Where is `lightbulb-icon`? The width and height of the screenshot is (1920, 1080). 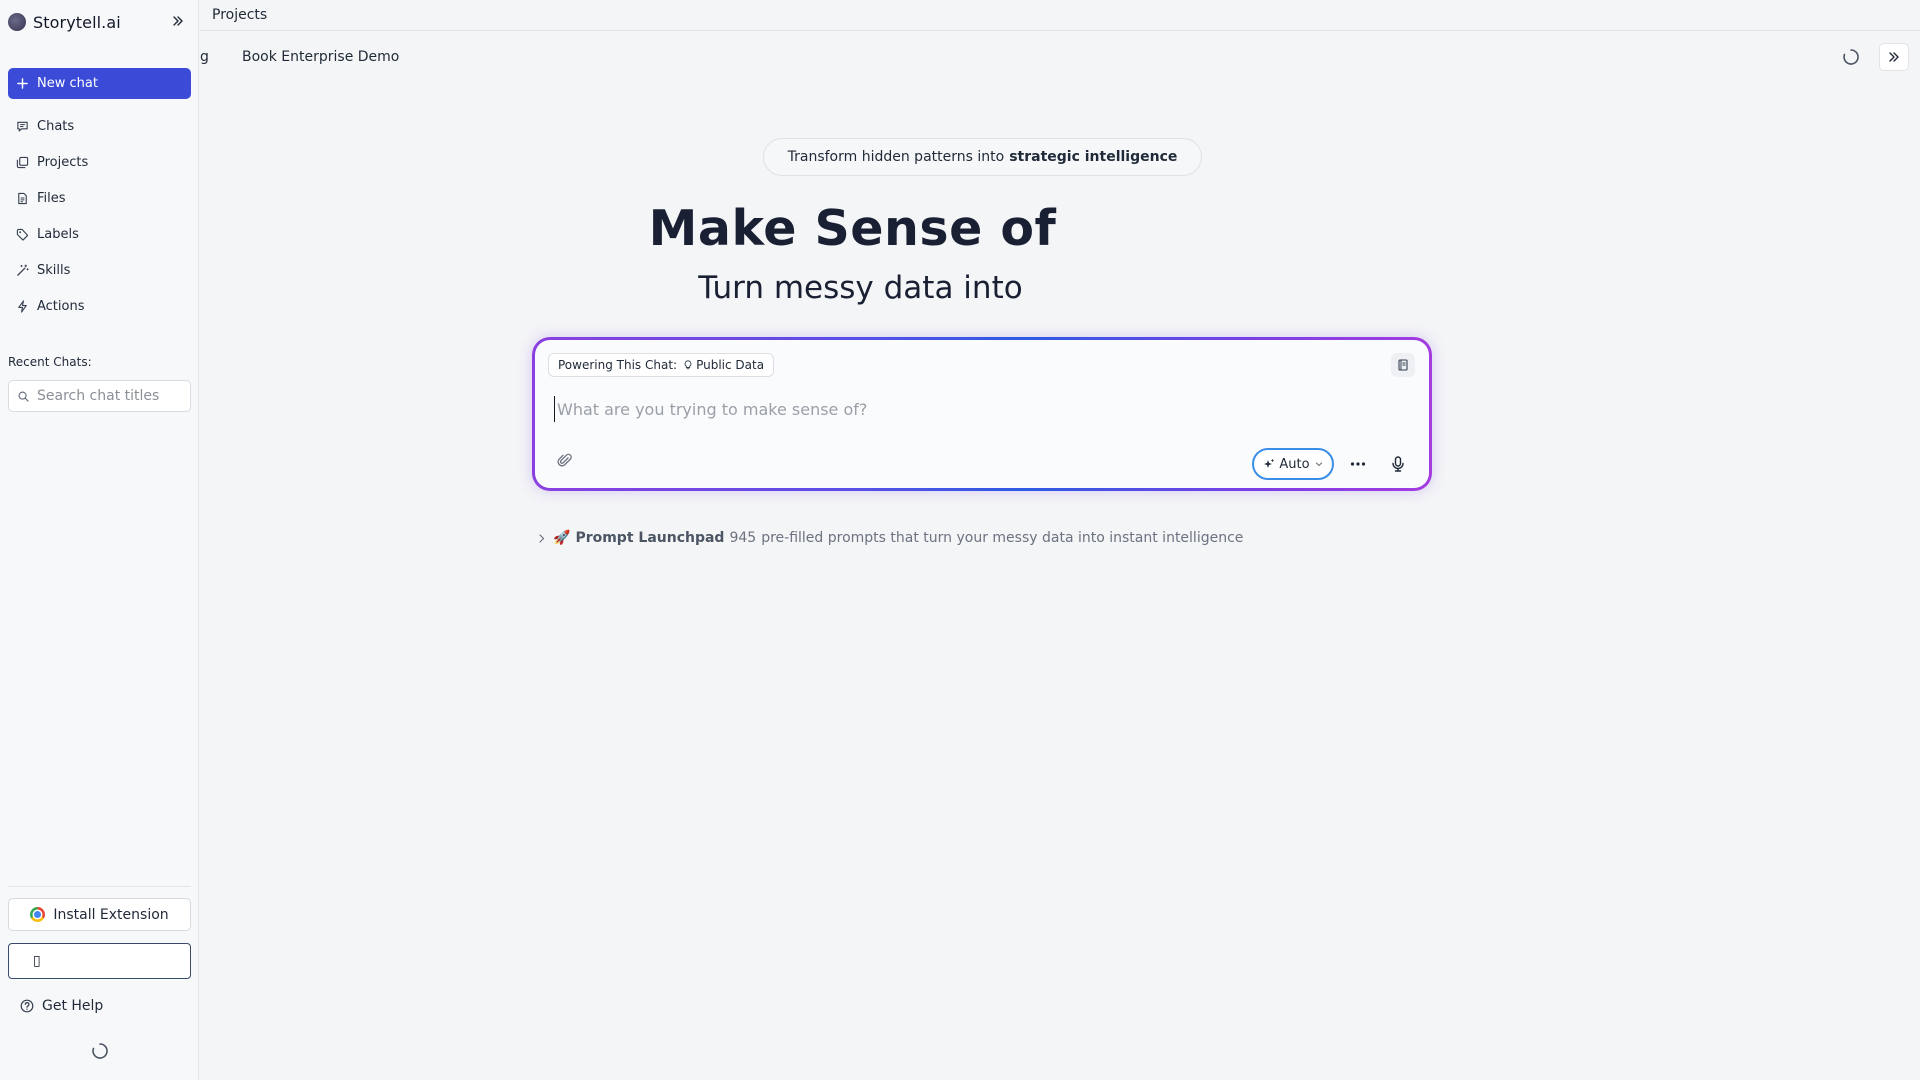
lightbulb-icon is located at coordinates (688, 365).